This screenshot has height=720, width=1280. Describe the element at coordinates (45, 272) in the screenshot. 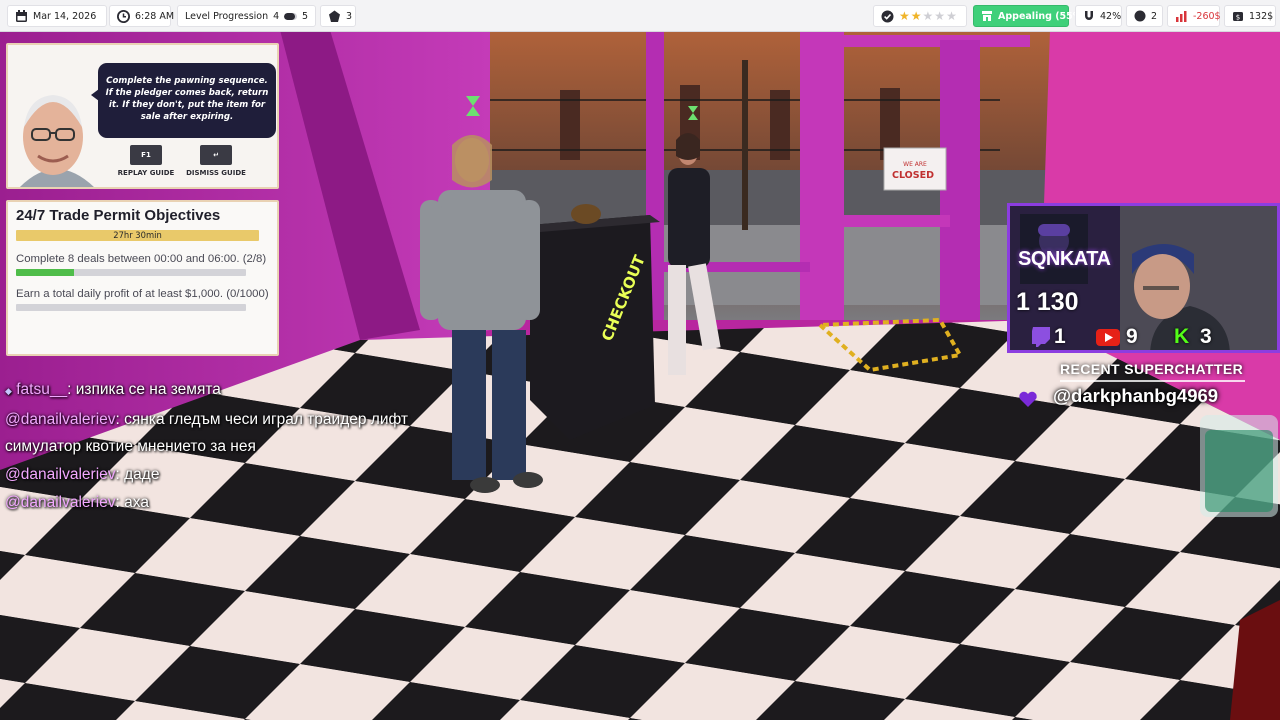

I see `objective-1-fill` at that location.